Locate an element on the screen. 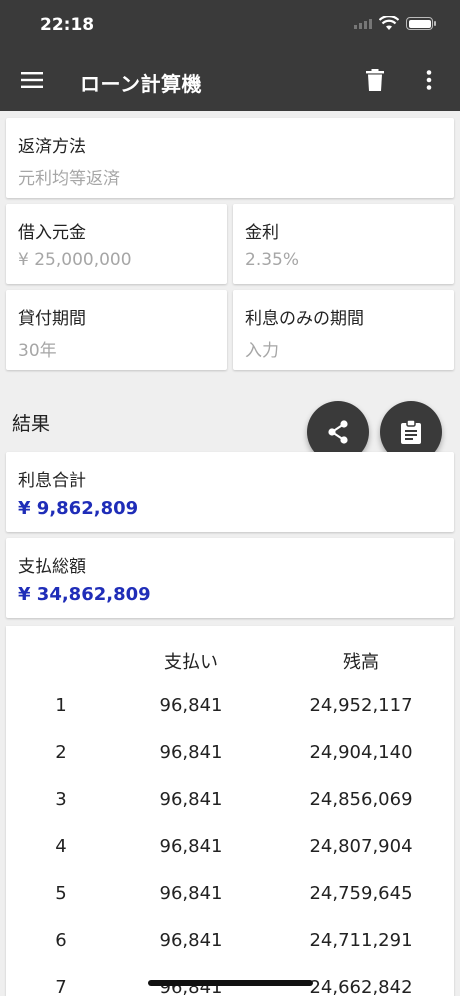  total-interest-value: ¥ 9,862,809 is located at coordinates (78, 508).